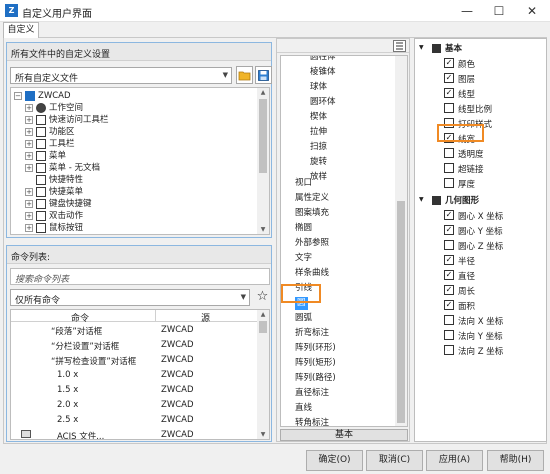 The width and height of the screenshot is (550, 474). Describe the element at coordinates (532, 11) in the screenshot. I see `close-button: ✕` at that location.